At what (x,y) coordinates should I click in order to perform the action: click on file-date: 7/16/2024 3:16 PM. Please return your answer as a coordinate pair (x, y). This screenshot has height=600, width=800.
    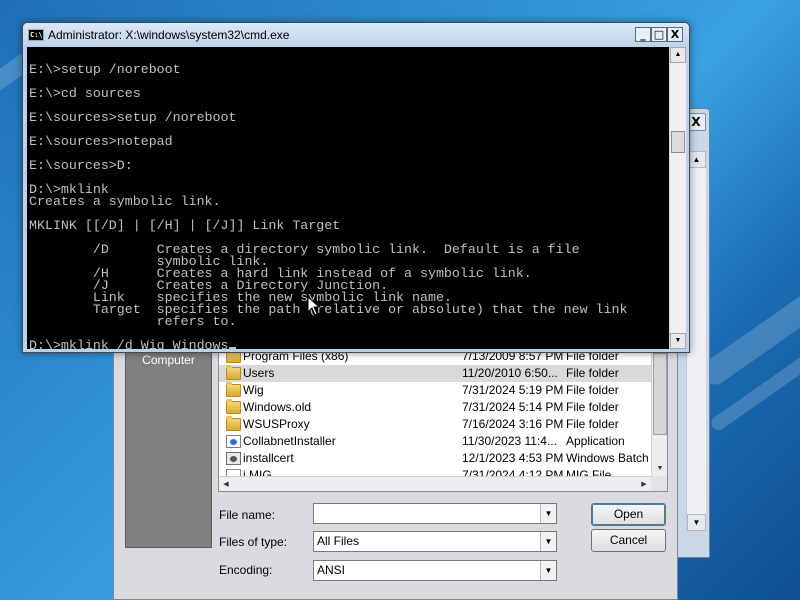
    Looking at the image, I should click on (513, 424).